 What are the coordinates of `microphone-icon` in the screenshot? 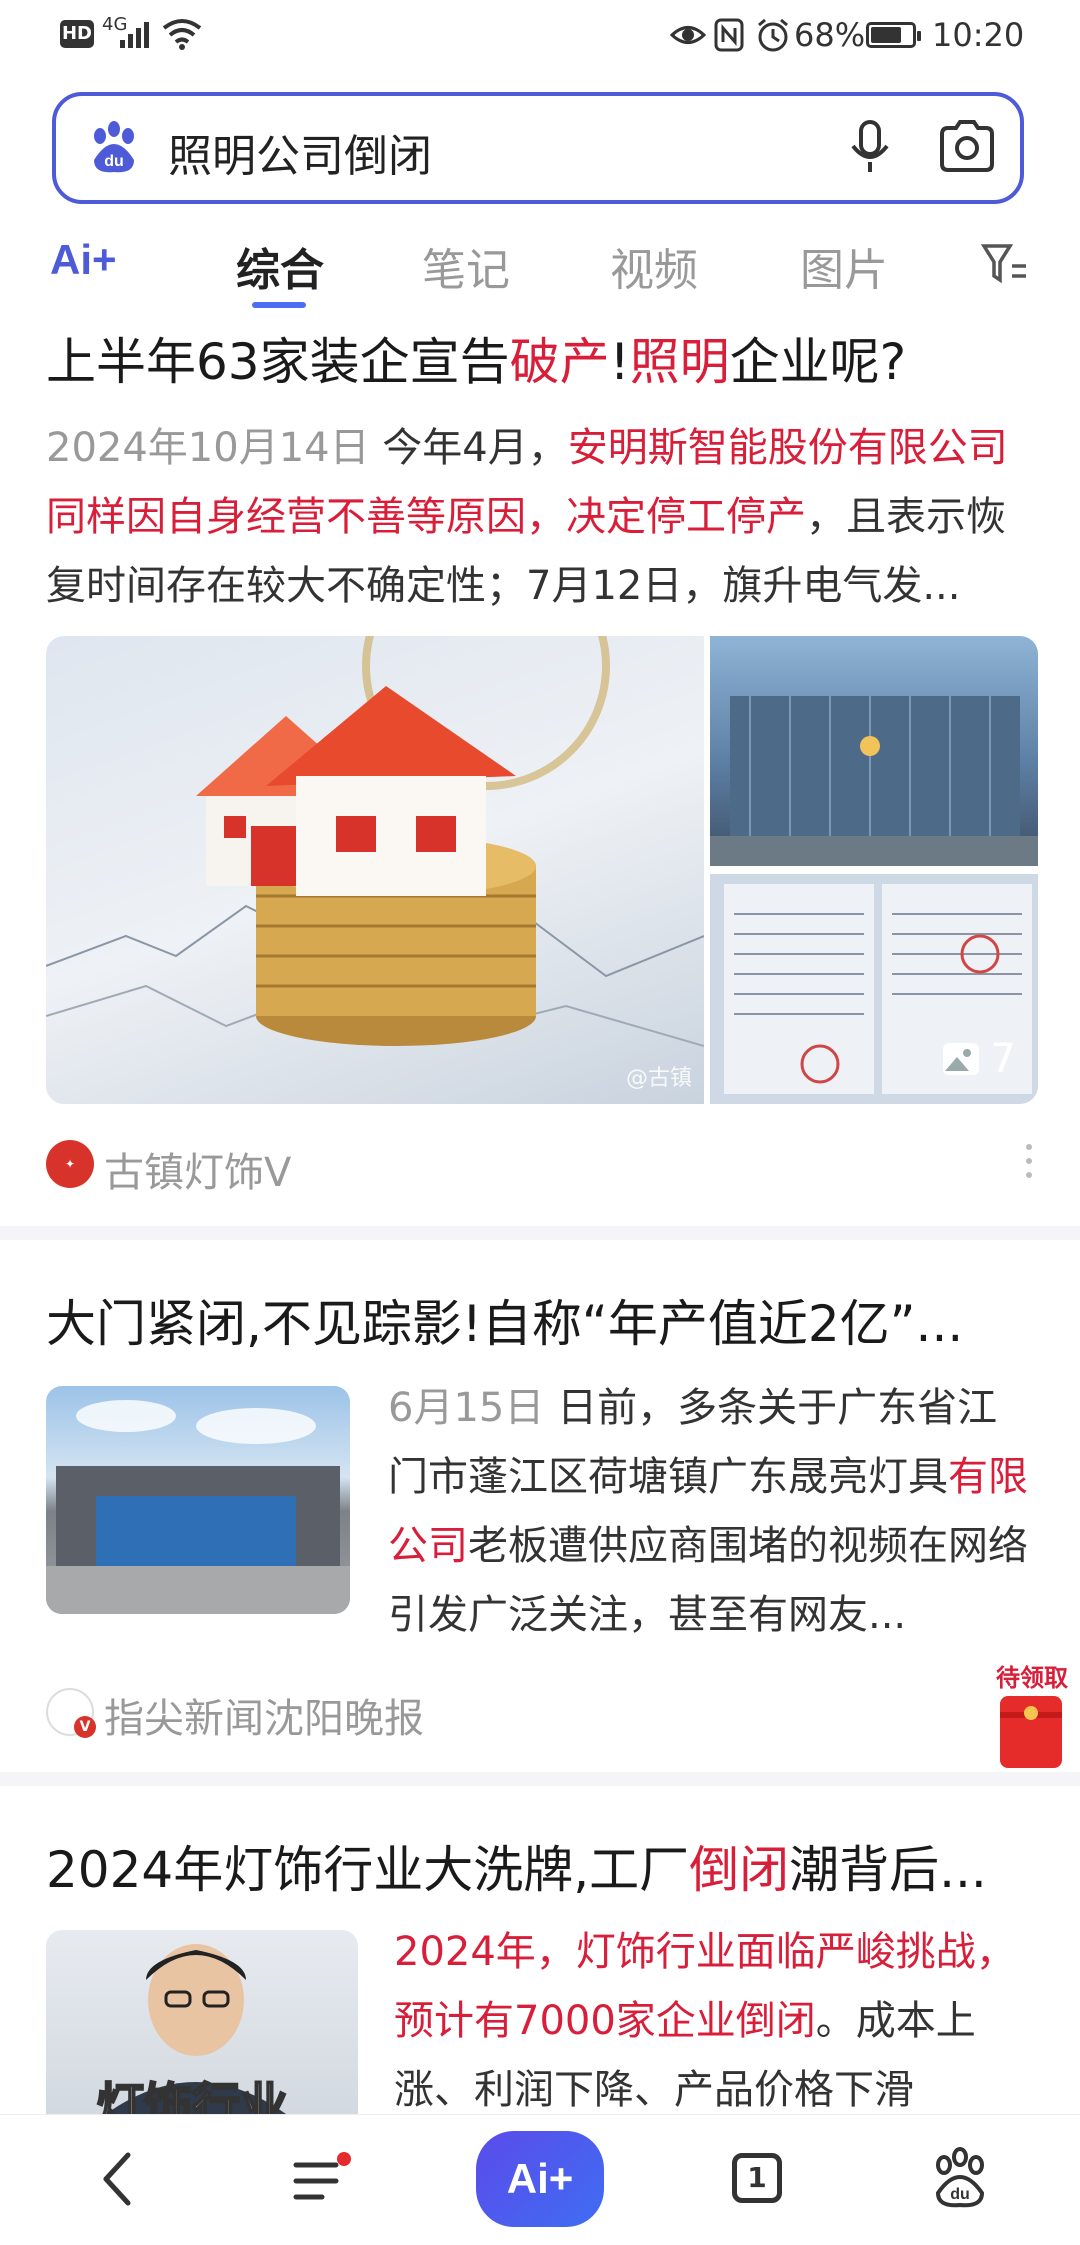 It's located at (870, 148).